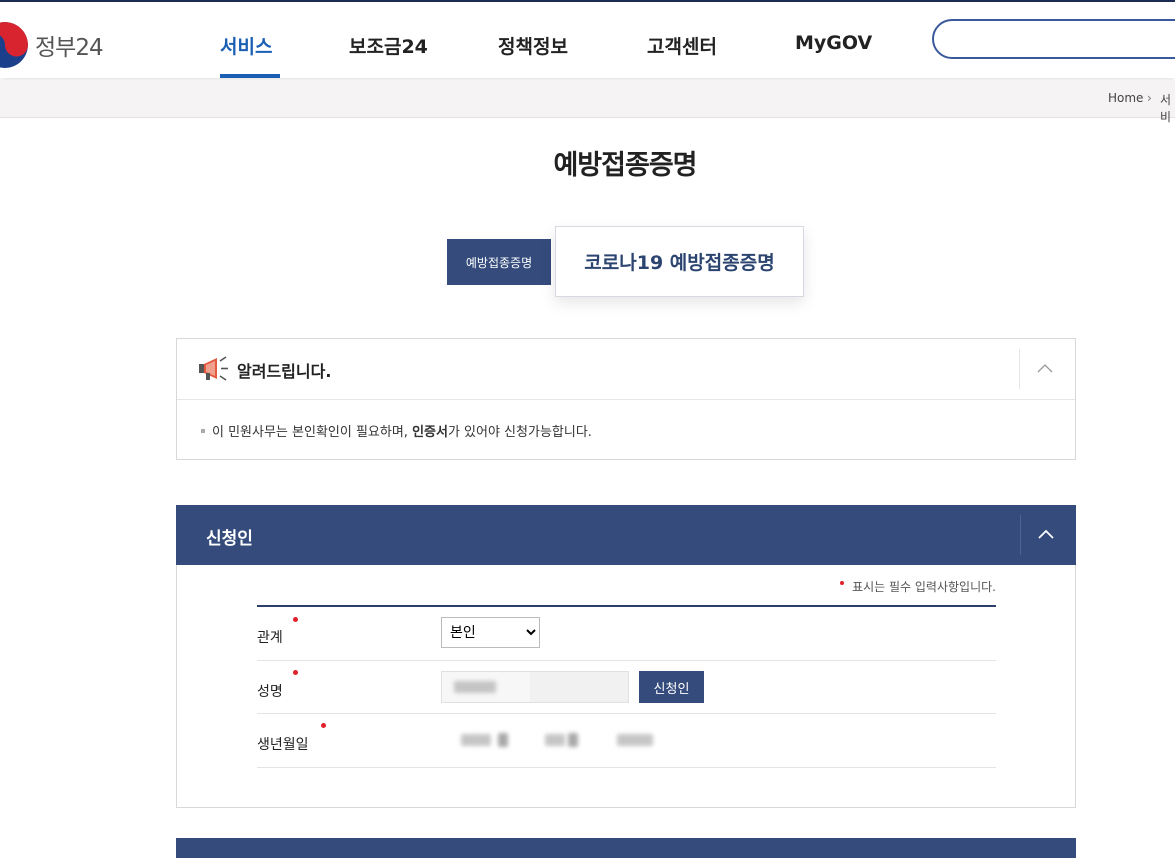 This screenshot has width=1175, height=858. I want to click on breadcrumb: Home › 서비, so click(587, 102).